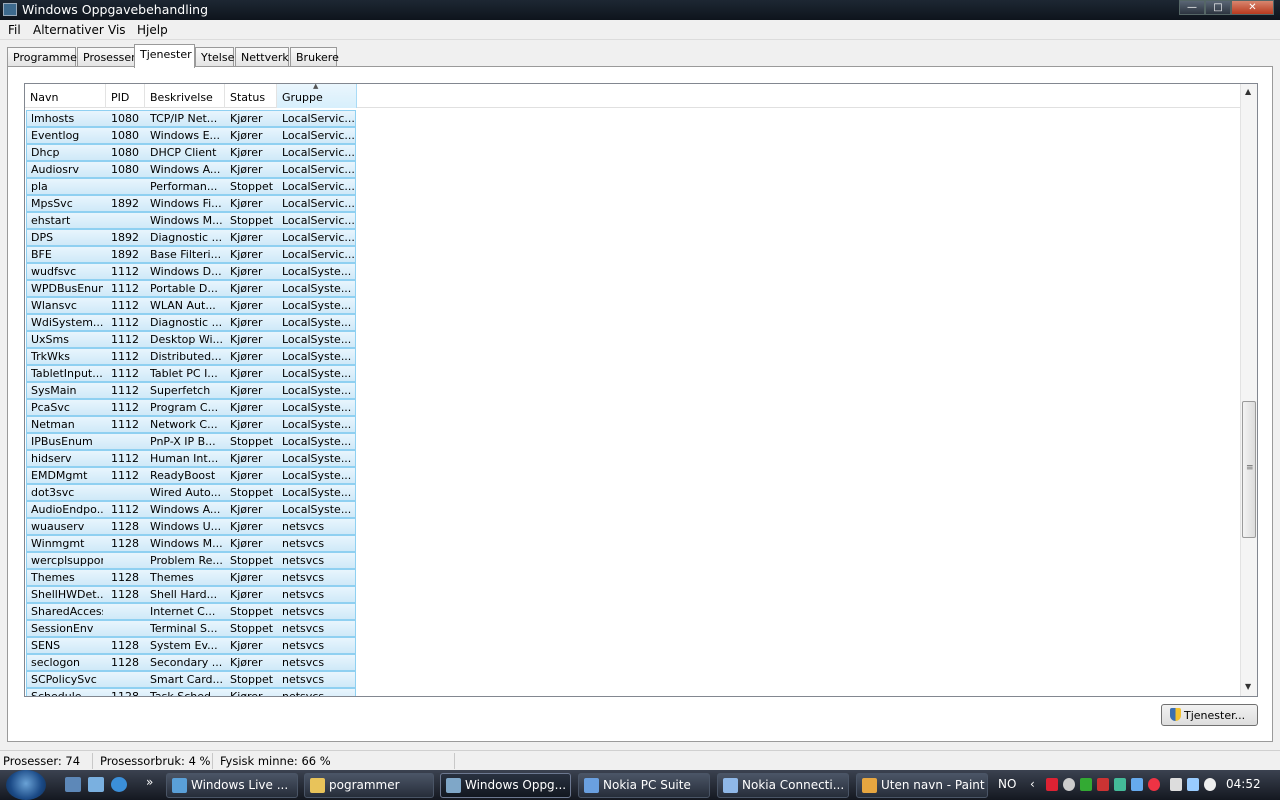  I want to click on messenger-tray-icon, so click(1120, 784).